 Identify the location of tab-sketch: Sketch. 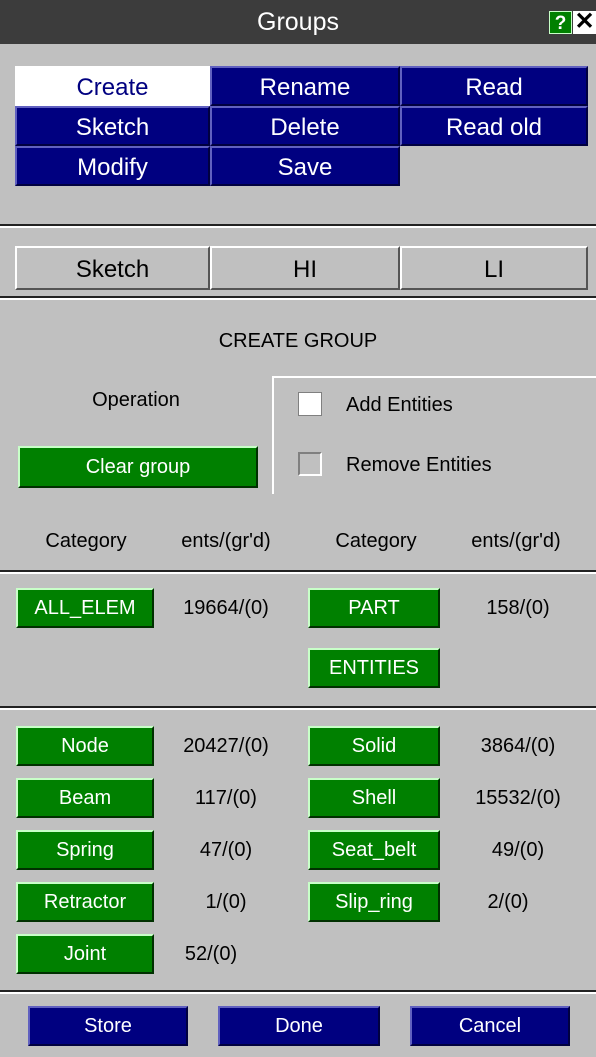
(112, 126).